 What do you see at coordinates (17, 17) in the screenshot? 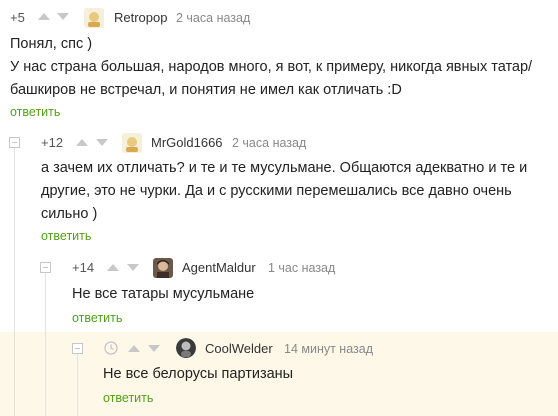
I see `comment-score: +5` at bounding box center [17, 17].